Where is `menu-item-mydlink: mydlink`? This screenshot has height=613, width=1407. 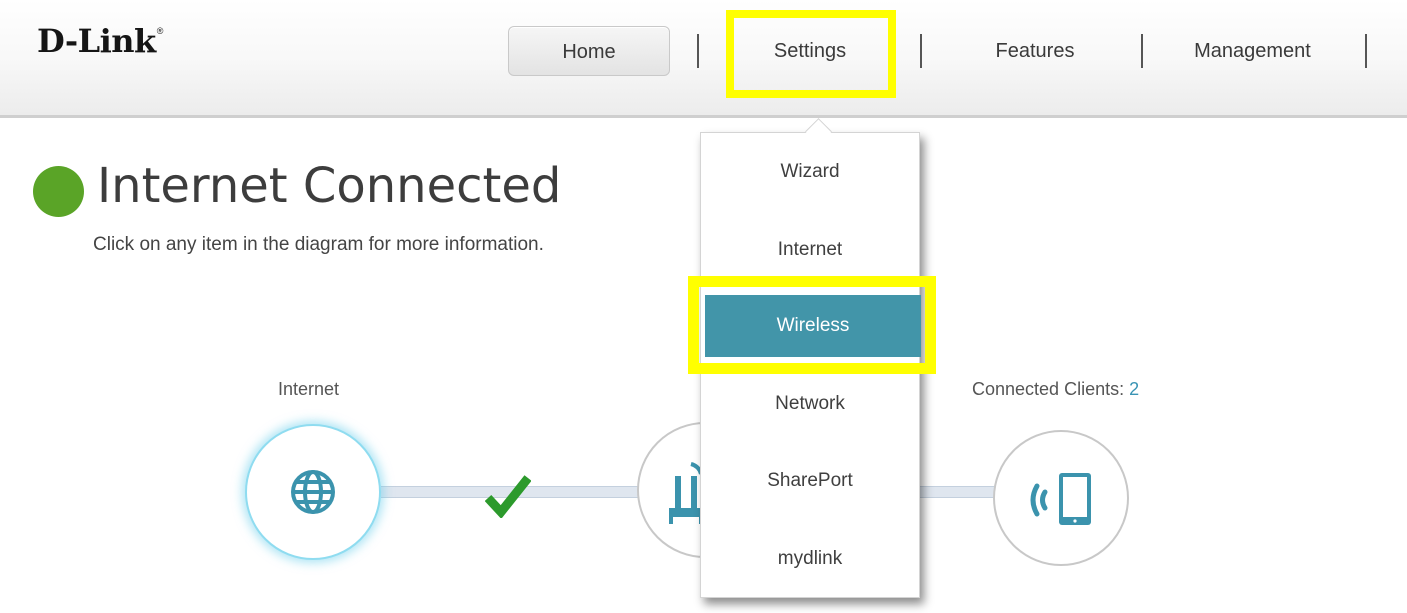 menu-item-mydlink: mydlink is located at coordinates (810, 559).